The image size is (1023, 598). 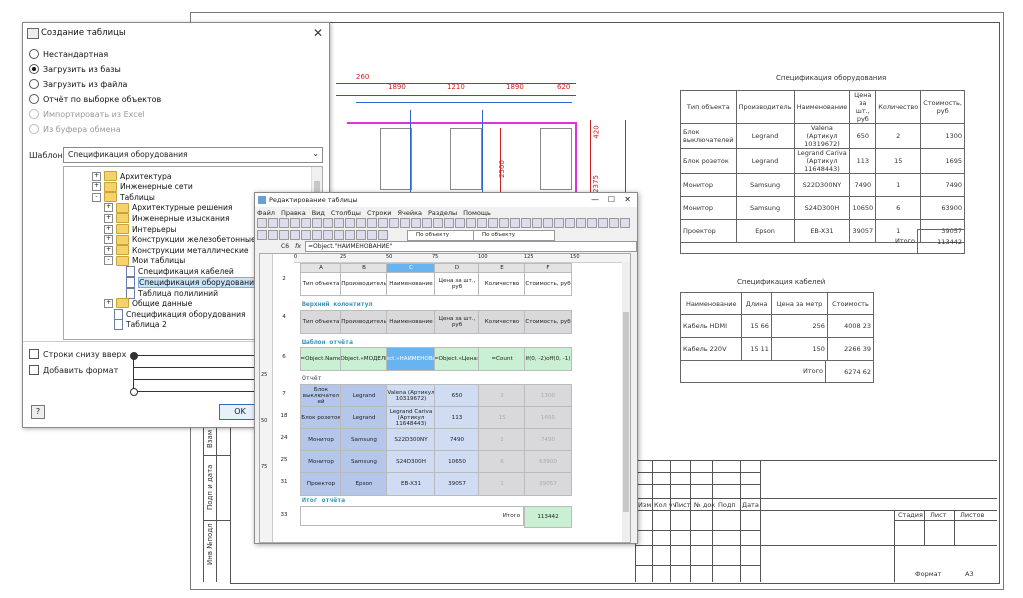 I want to click on table-cell: 39057, so click(x=457, y=484).